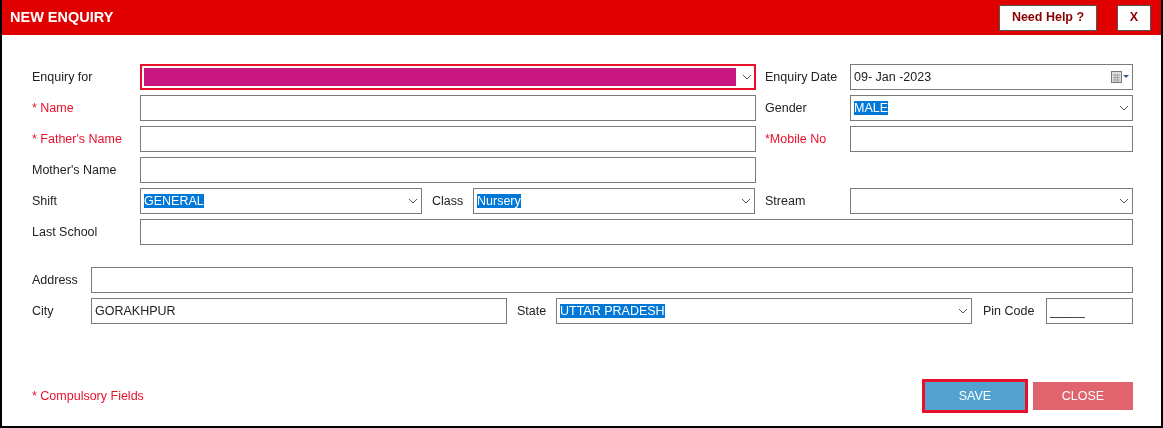 The width and height of the screenshot is (1163, 428). Describe the element at coordinates (1083, 396) in the screenshot. I see `close-button: CLOSE` at that location.